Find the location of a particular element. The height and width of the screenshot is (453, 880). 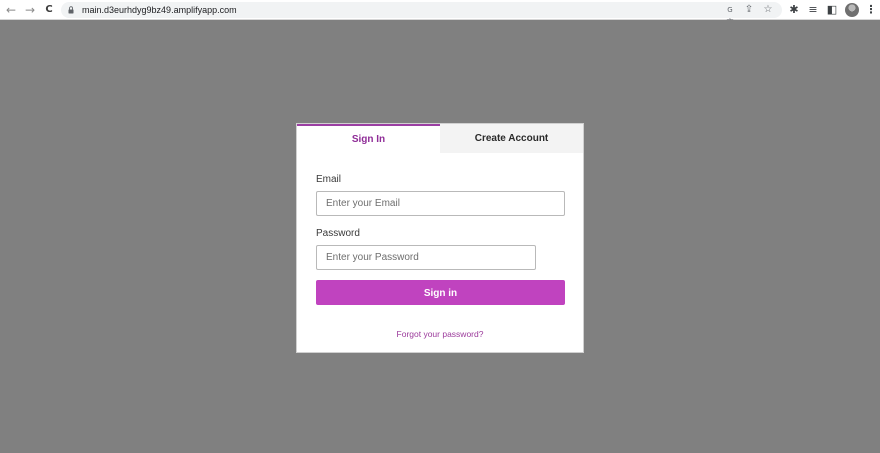

reload-icon: C is located at coordinates (49, 10).